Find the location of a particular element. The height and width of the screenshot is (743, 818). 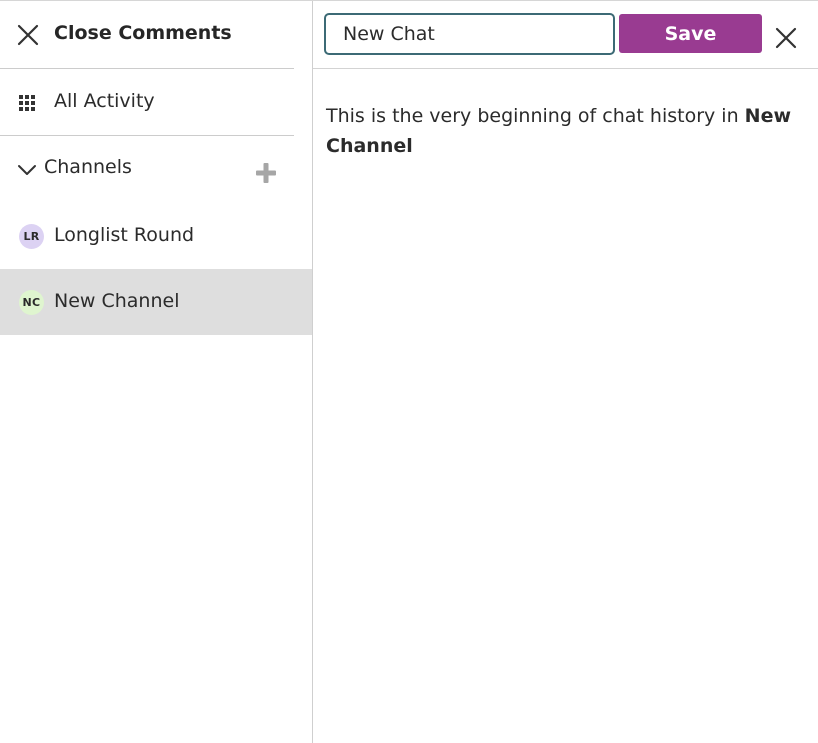

channel-item-new-channel: NC New Channel is located at coordinates (156, 302).